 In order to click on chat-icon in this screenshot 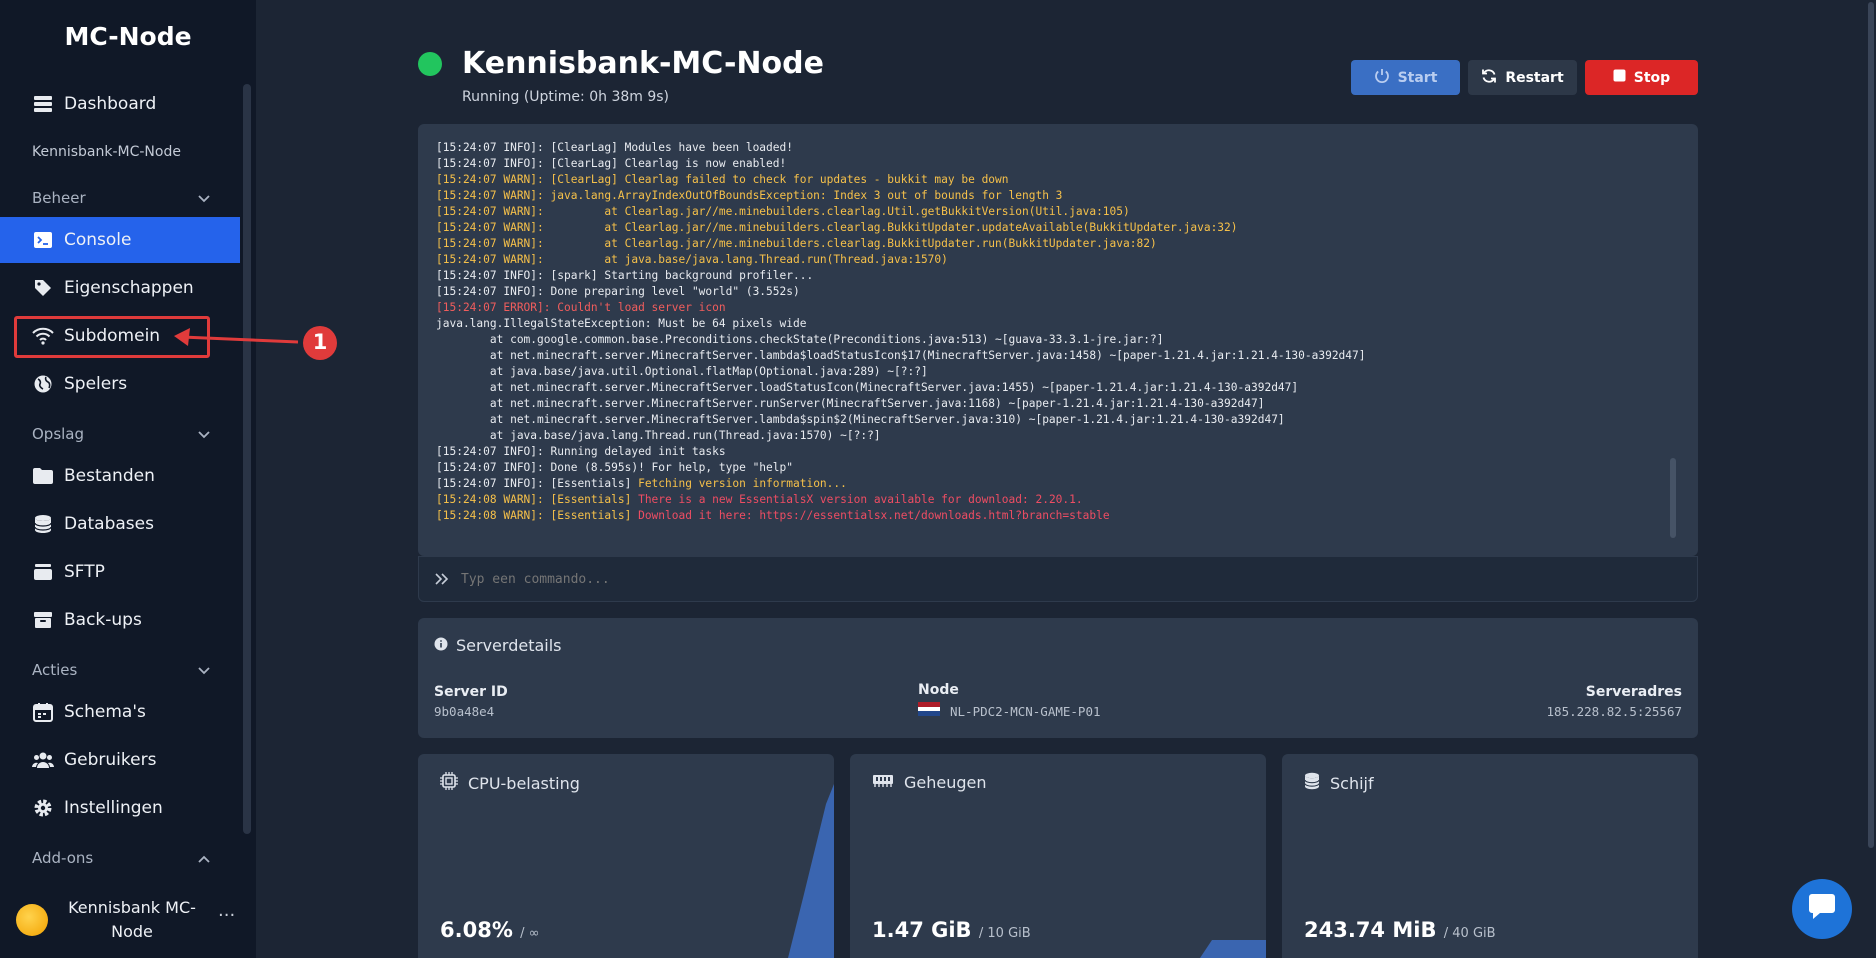, I will do `click(1822, 909)`.